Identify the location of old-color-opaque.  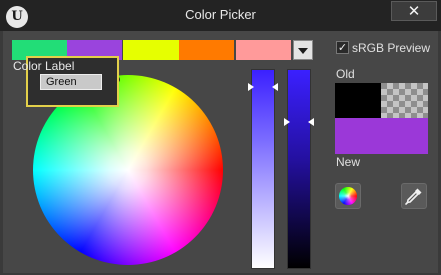
(358, 100).